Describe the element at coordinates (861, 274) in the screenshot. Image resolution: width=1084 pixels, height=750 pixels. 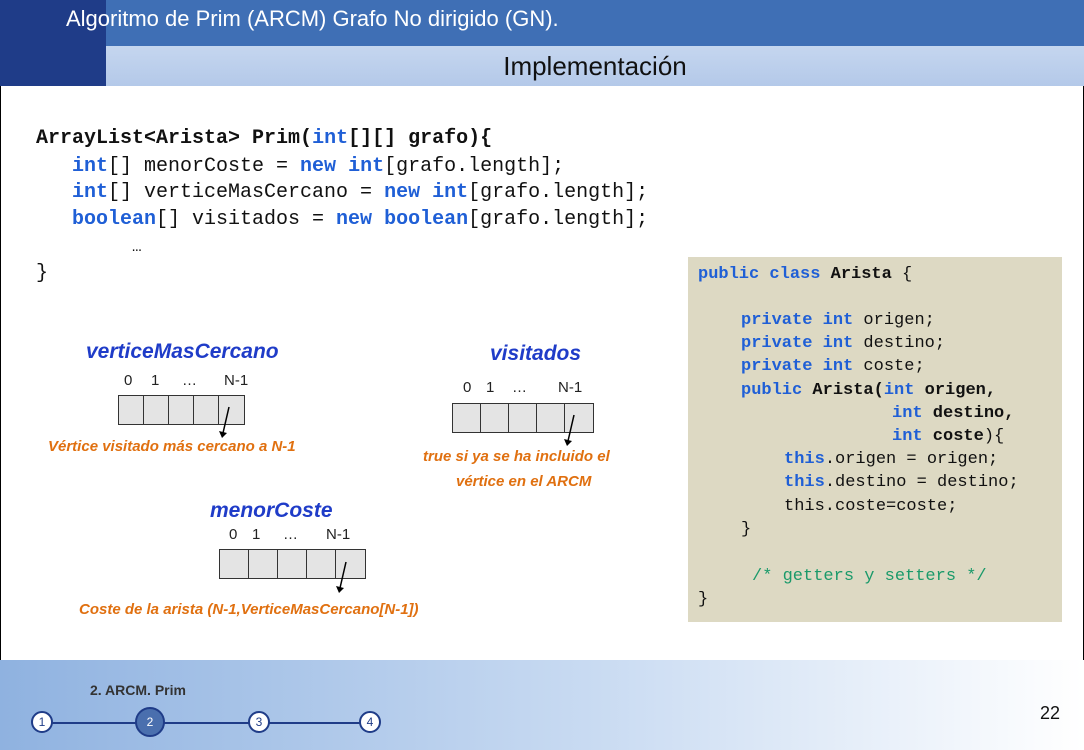
I see `class-name: Arista` at that location.